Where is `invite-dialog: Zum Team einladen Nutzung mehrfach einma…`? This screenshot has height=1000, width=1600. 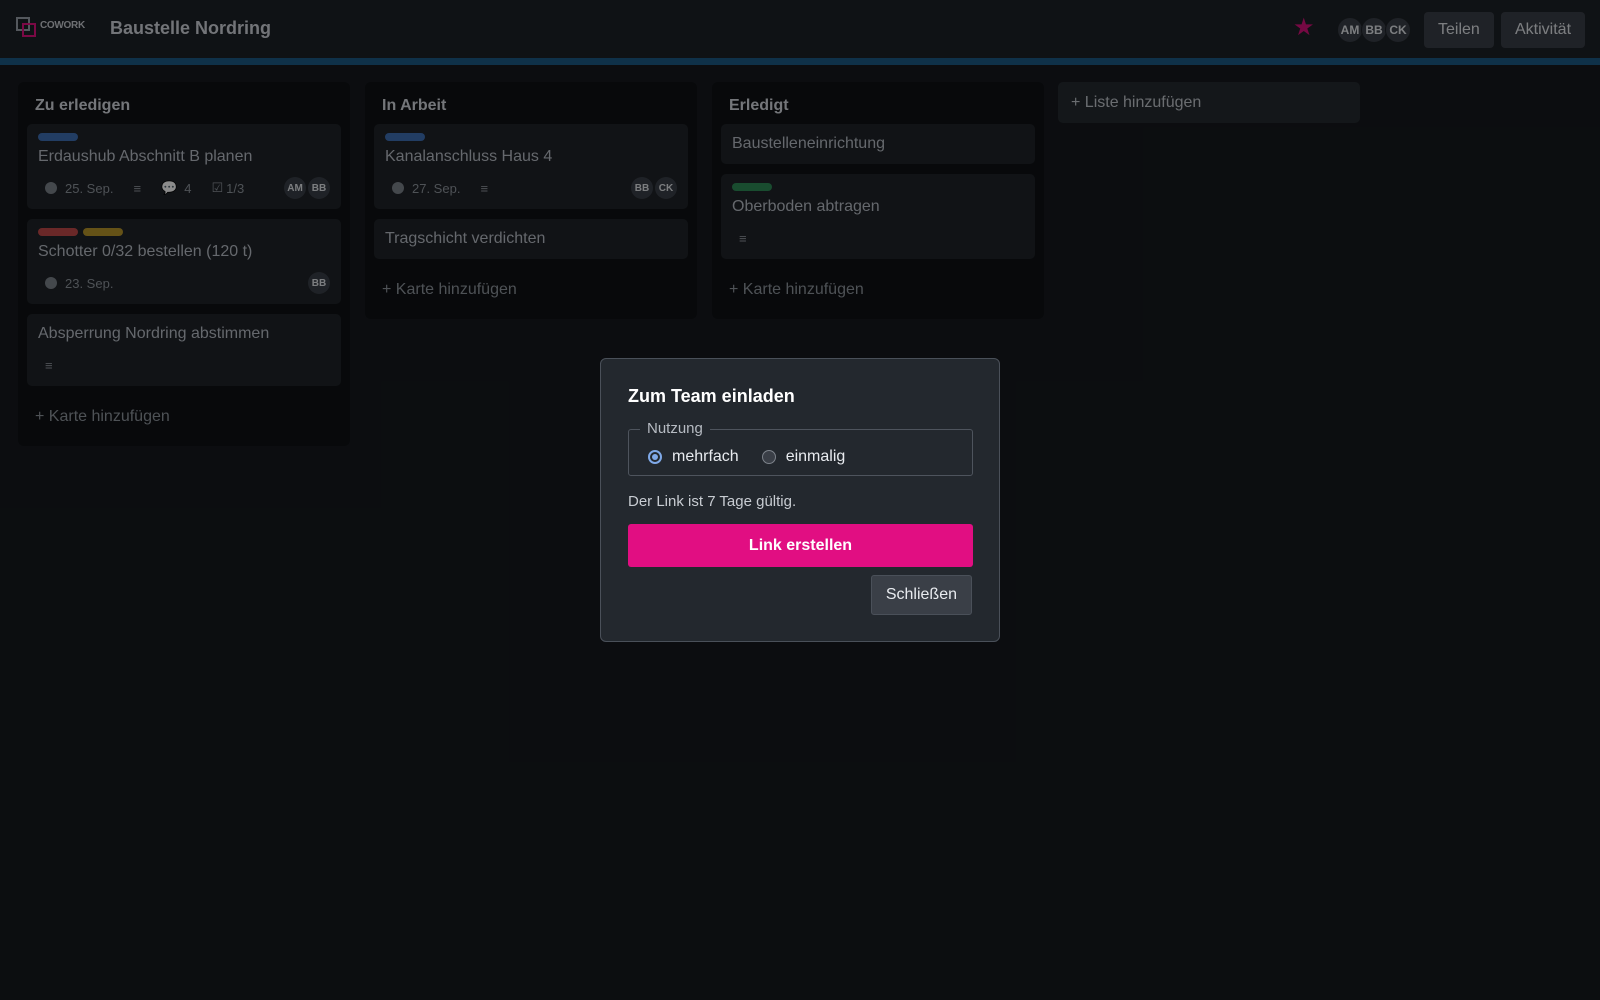 invite-dialog: Zum Team einladen Nutzung mehrfach einma… is located at coordinates (800, 500).